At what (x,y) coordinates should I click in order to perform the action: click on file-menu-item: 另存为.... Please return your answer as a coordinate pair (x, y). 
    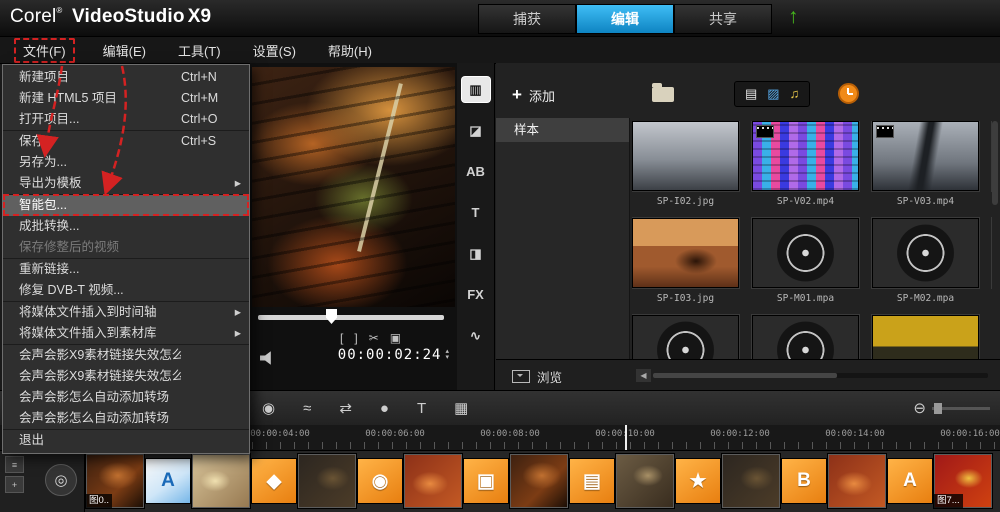
    Looking at the image, I should click on (126, 162).